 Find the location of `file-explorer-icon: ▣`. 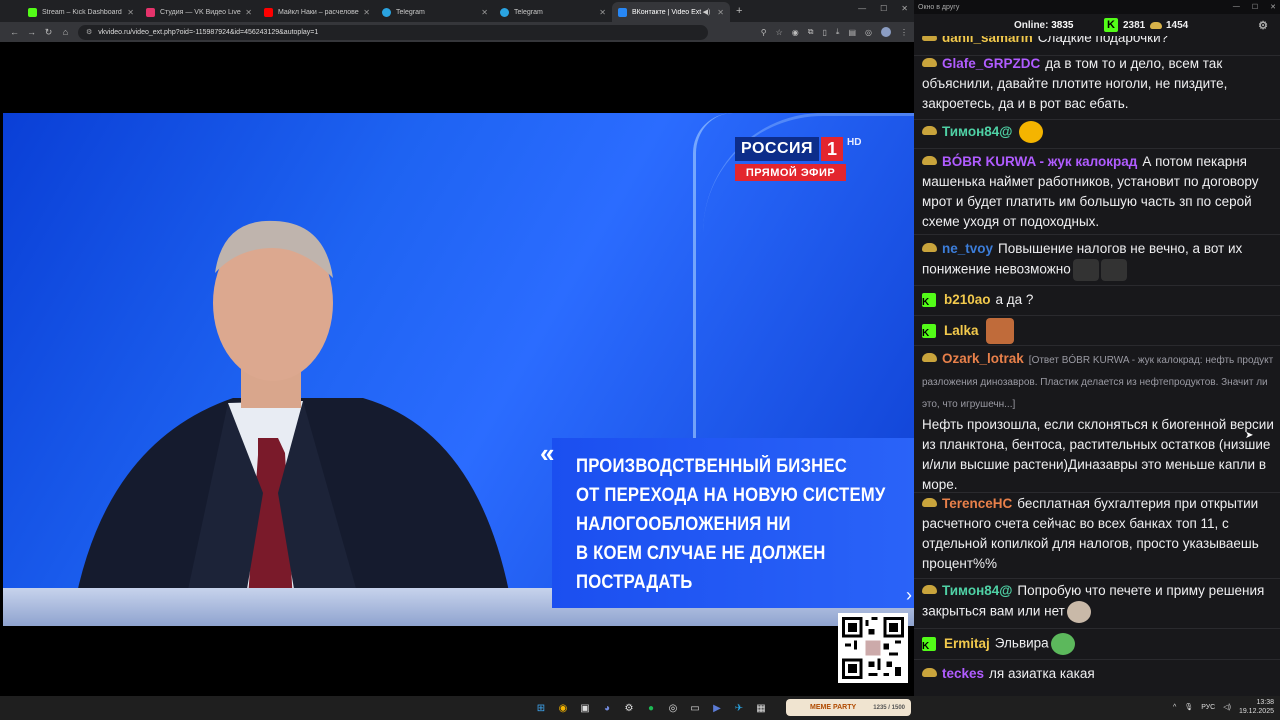

file-explorer-icon: ▣ is located at coordinates (585, 708).